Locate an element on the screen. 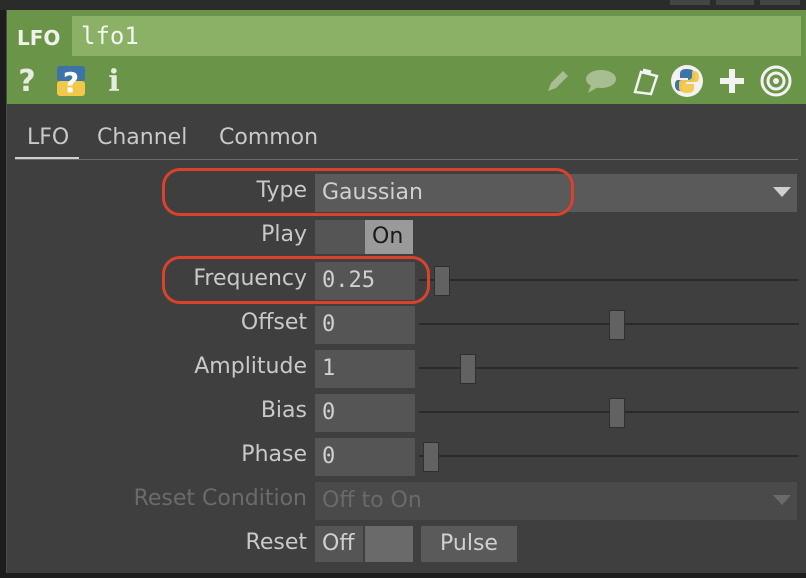 The image size is (806, 578). python-help-icon: ? is located at coordinates (71, 81).